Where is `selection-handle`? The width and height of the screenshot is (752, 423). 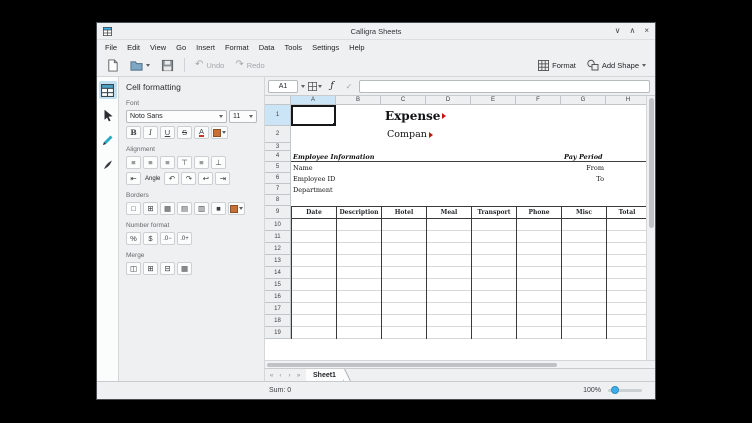
selection-handle is located at coordinates (334, 124).